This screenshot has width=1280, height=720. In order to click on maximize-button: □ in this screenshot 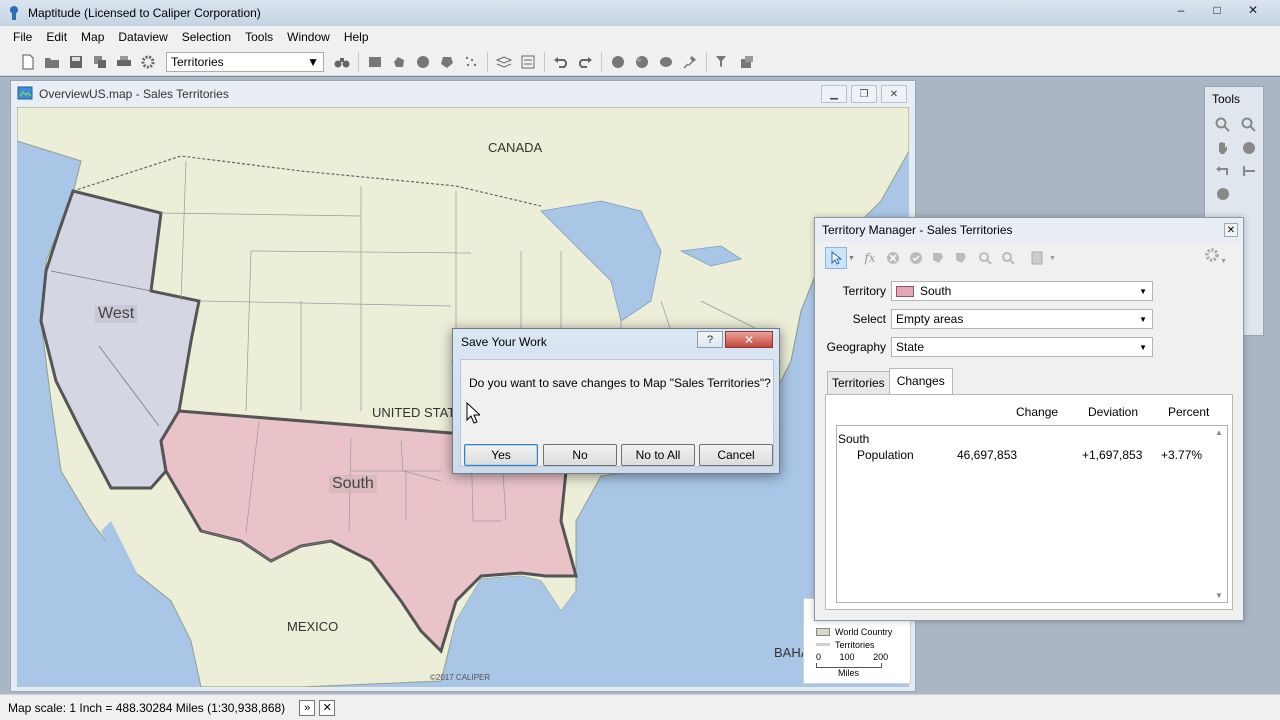, I will do `click(1217, 10)`.